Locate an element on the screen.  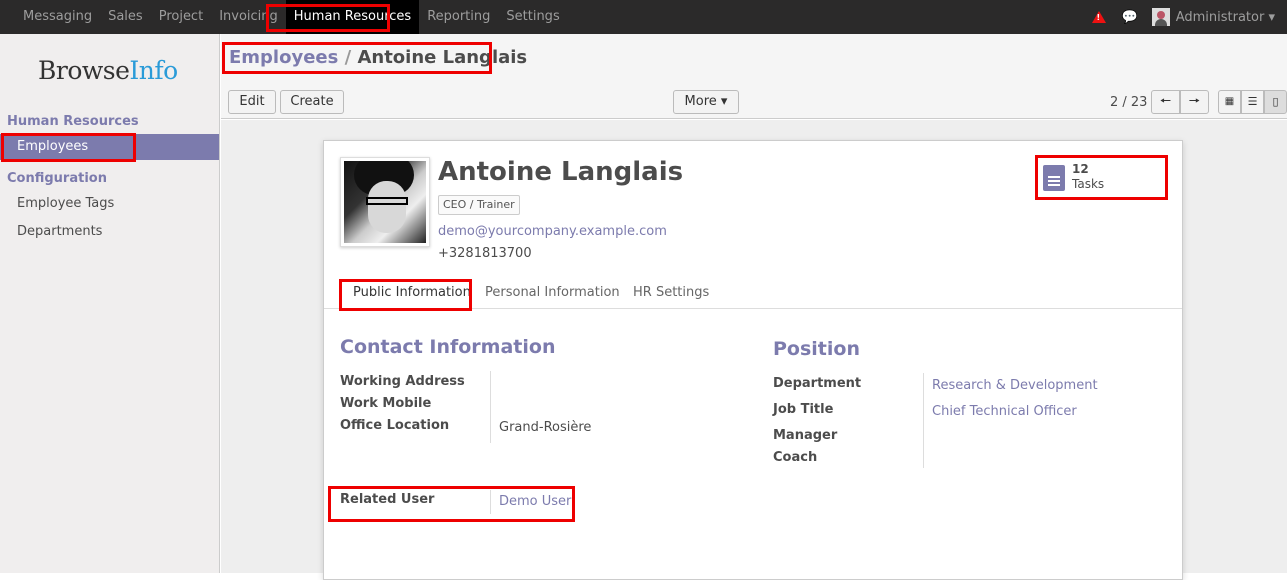
edit-button: Edit is located at coordinates (252, 102).